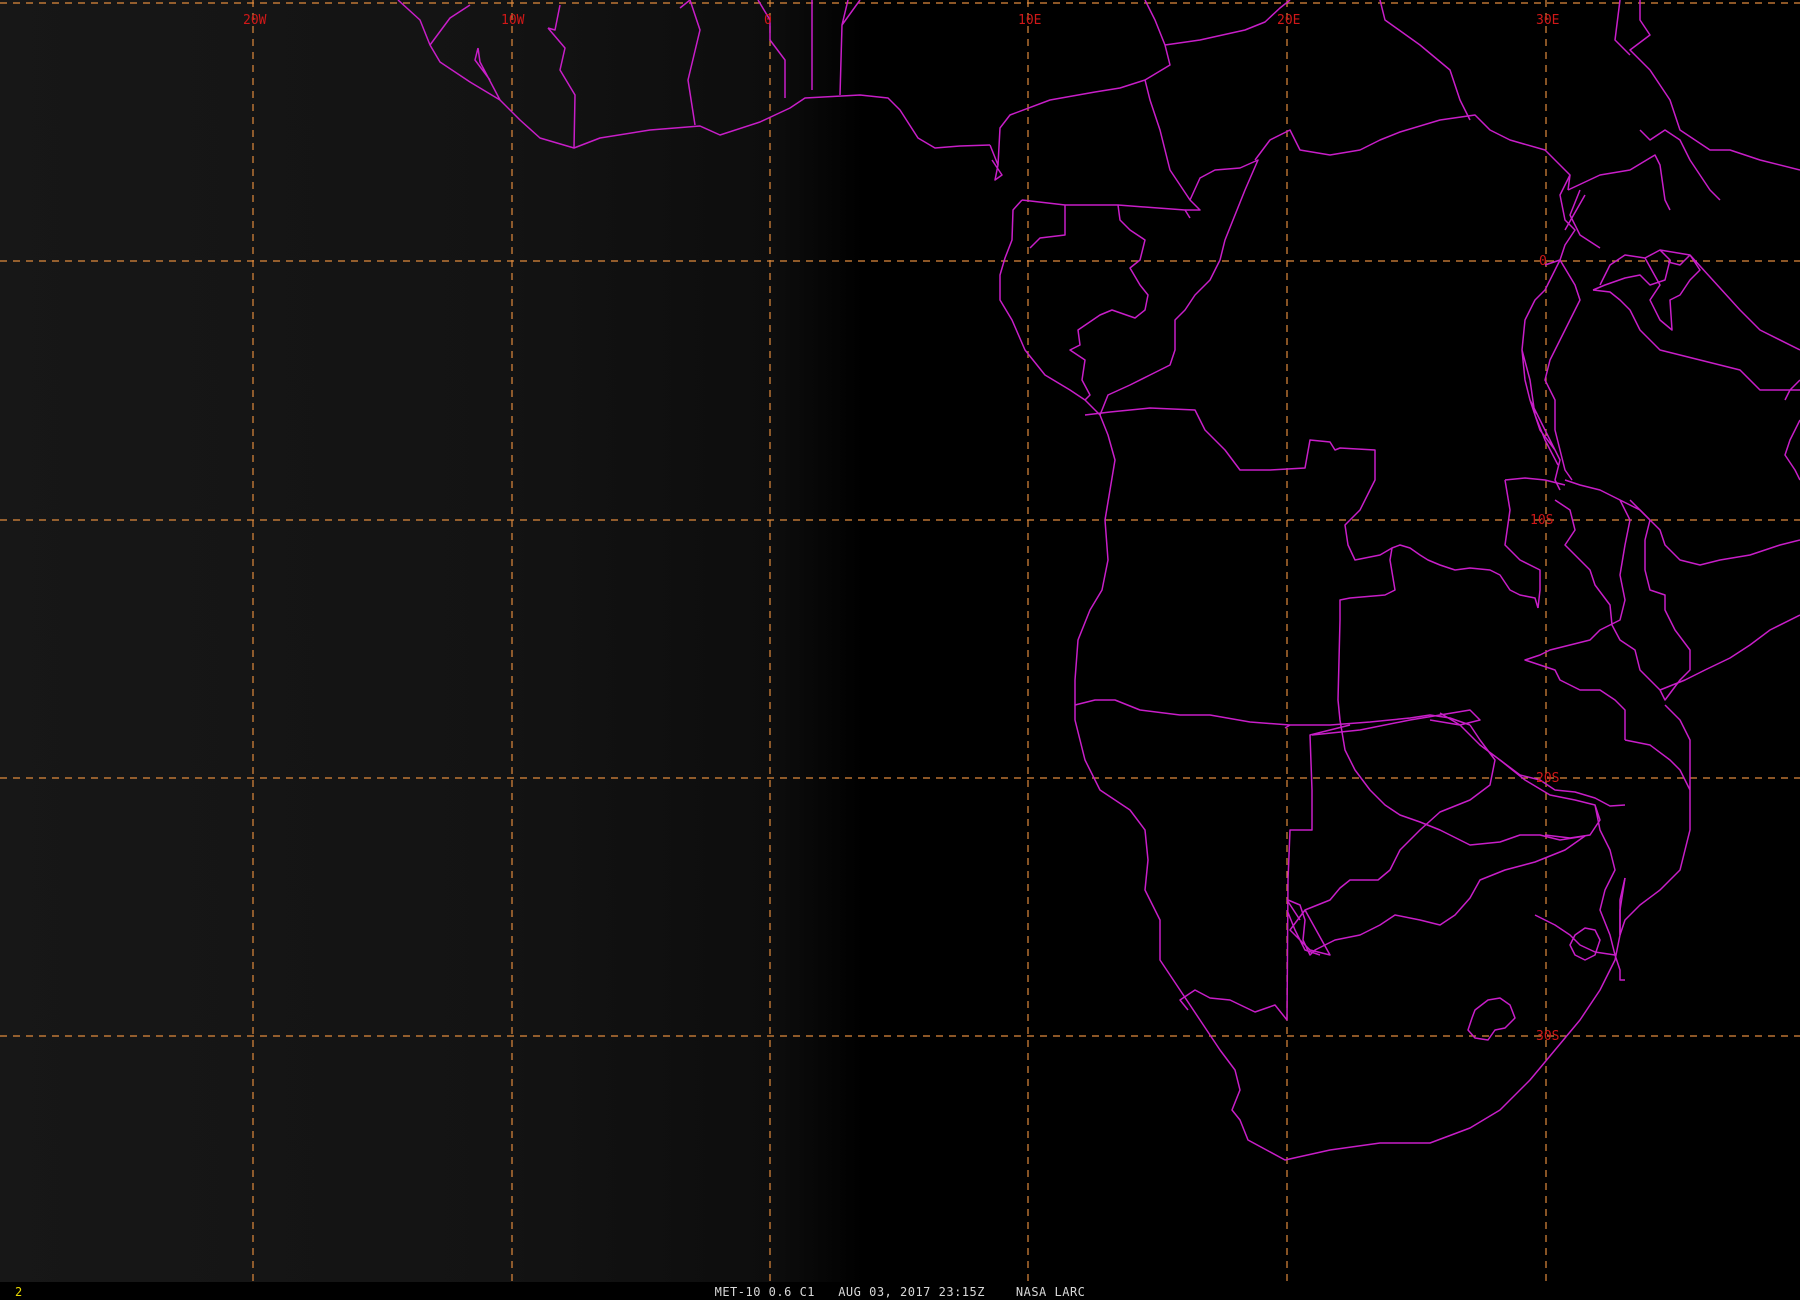 The width and height of the screenshot is (1800, 1300). I want to click on longitude-label: 0, so click(768, 20).